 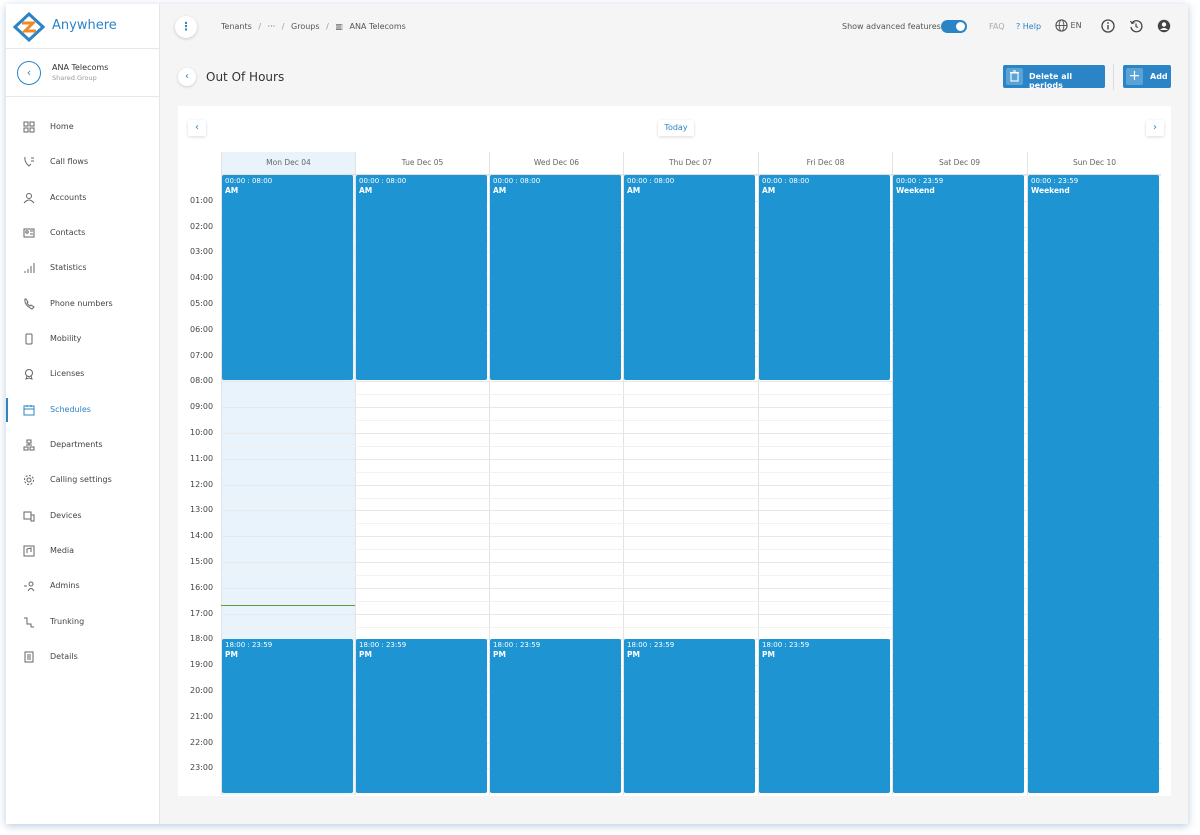 I want to click on sidebar-item-accounts: Accounts, so click(x=83, y=198).